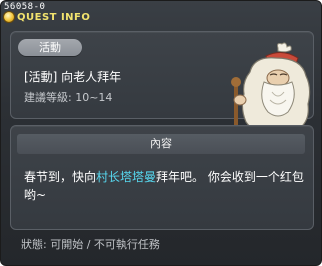 This screenshot has height=266, width=322. What do you see at coordinates (161, 144) in the screenshot?
I see `content-section-header: 內容` at bounding box center [161, 144].